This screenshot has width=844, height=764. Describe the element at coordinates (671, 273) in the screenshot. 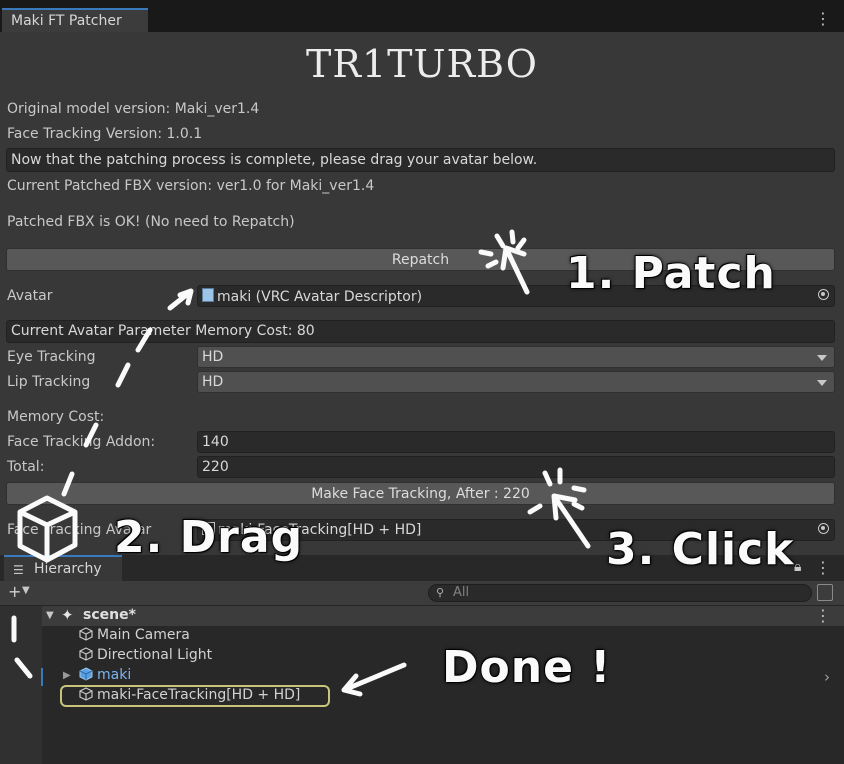

I see `annotation-patch: 1. Patch` at that location.